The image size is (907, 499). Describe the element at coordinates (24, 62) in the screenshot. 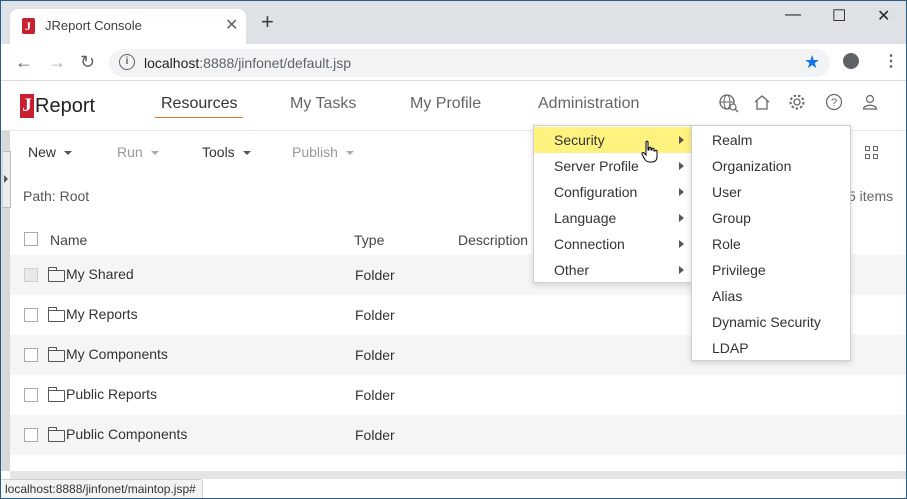

I see `back-icon: ←` at that location.